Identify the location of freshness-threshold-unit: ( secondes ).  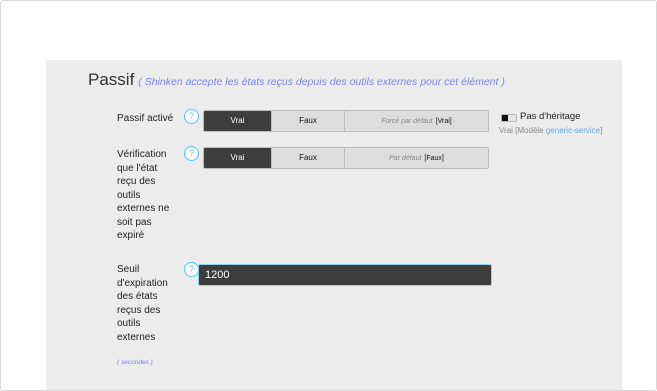
(135, 362).